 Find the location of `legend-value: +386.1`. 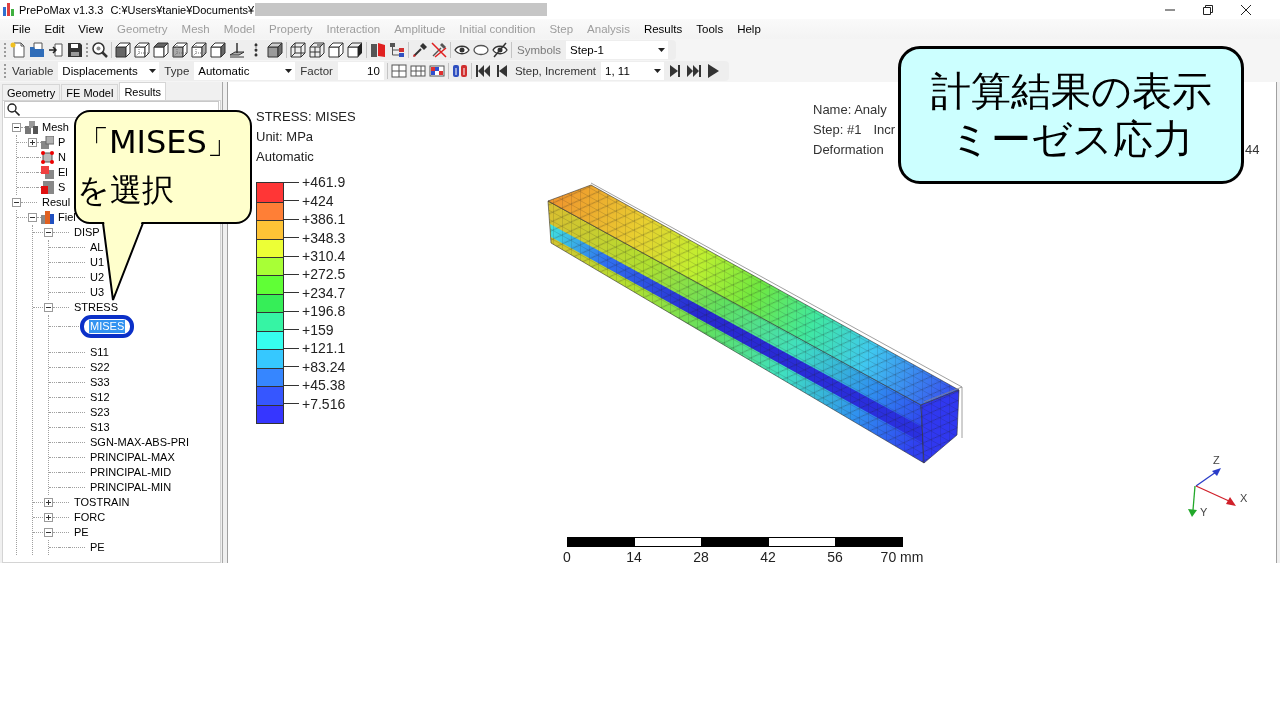

legend-value: +386.1 is located at coordinates (324, 219).